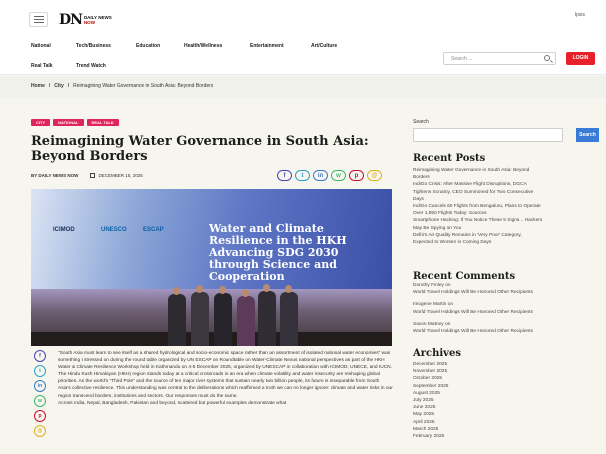  Describe the element at coordinates (421, 122) in the screenshot. I see `sidebar-search-label: Search` at that location.